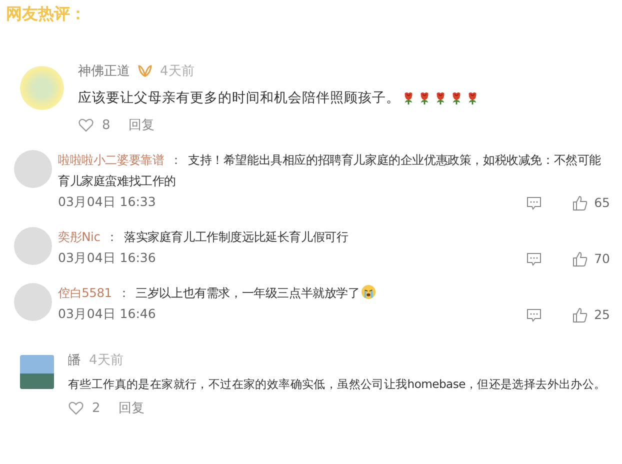 The height and width of the screenshot is (464, 622). I want to click on comment-date: 03月04日 16:36, so click(107, 258).